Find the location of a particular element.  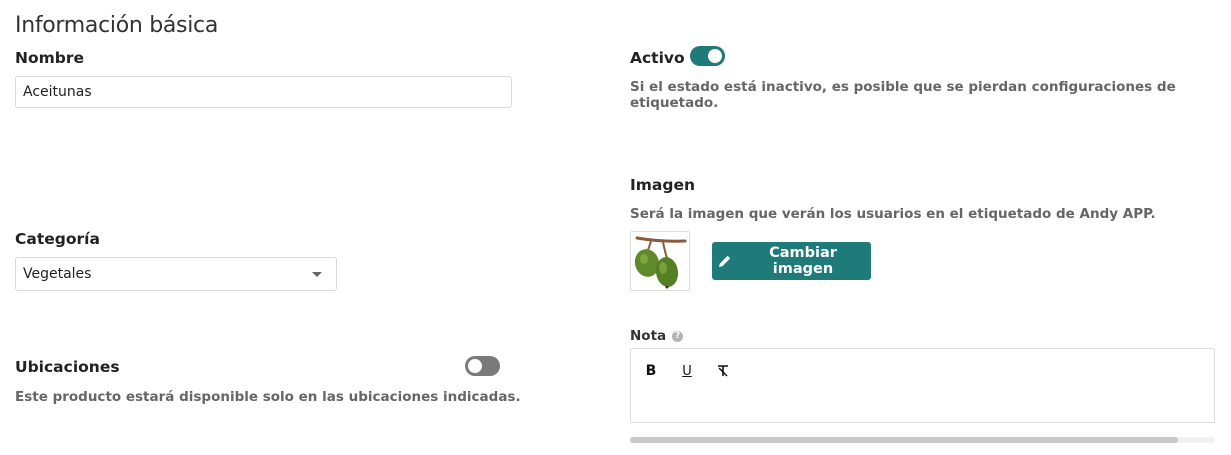

nota-label: Nota is located at coordinates (648, 336).